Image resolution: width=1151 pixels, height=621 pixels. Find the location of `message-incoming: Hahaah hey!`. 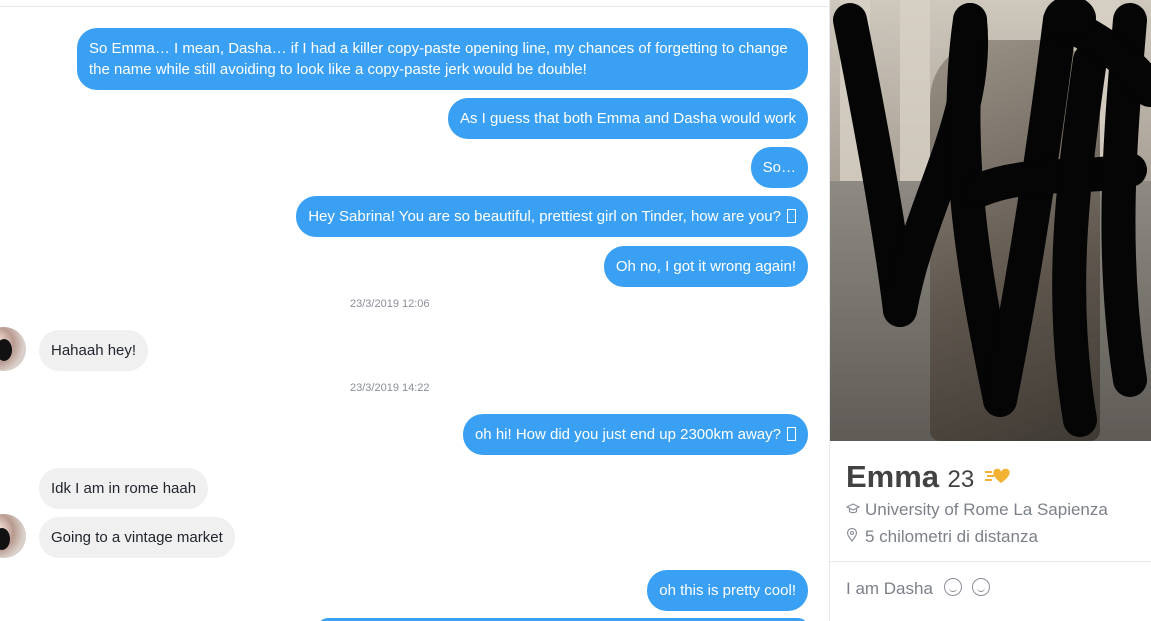

message-incoming: Hahaah hey! is located at coordinates (94, 350).